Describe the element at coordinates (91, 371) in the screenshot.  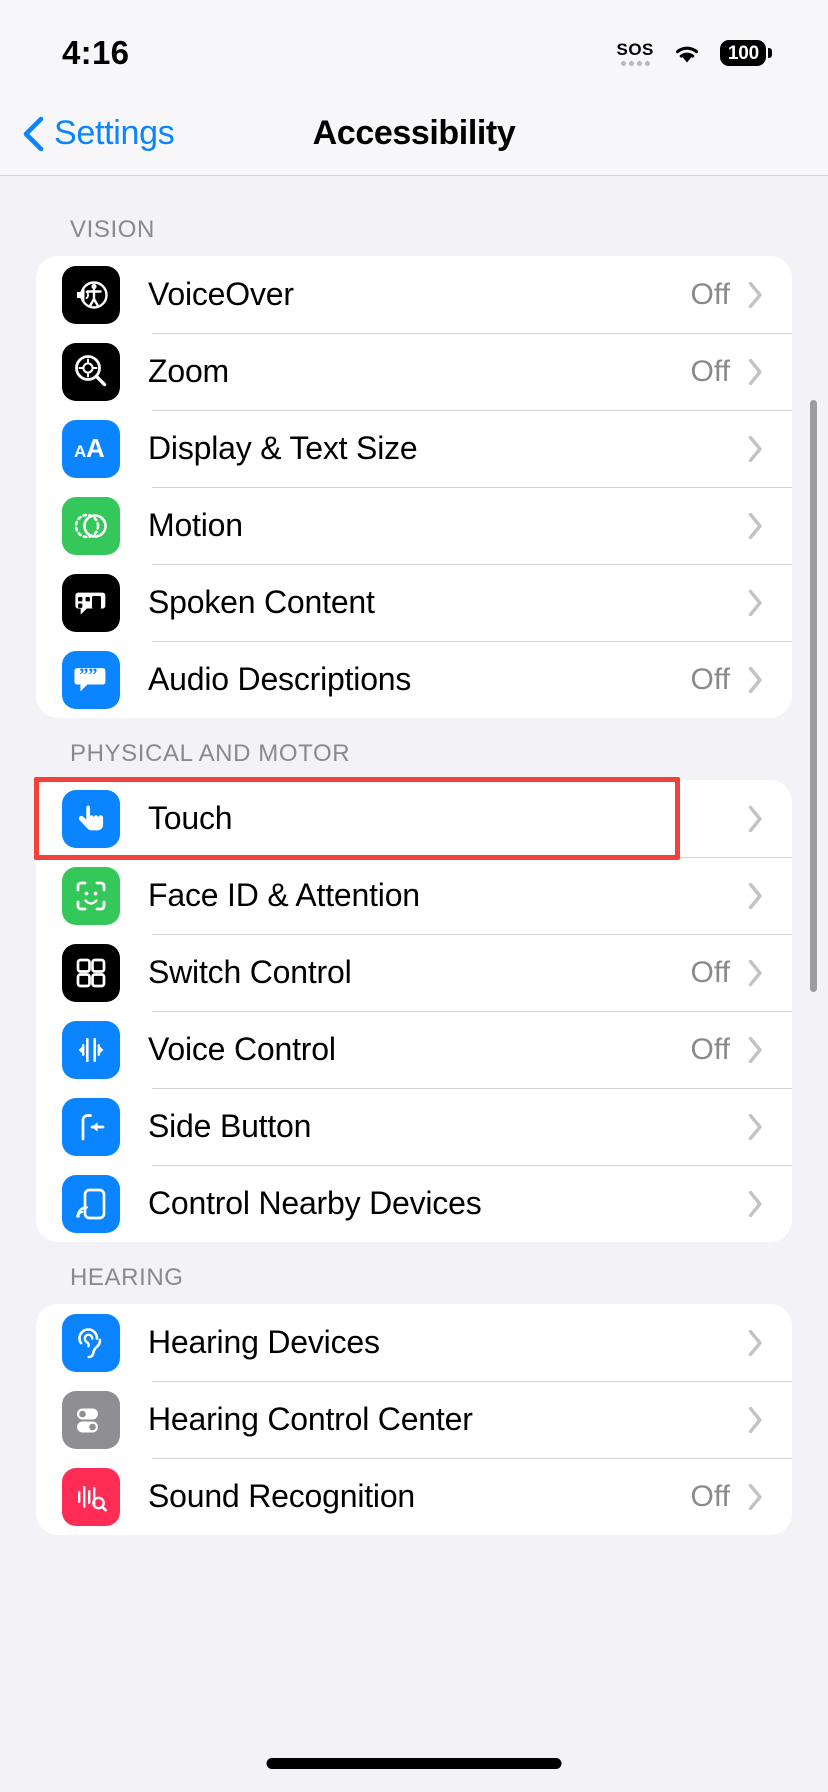
I see `zoom-magnifier-icon` at that location.